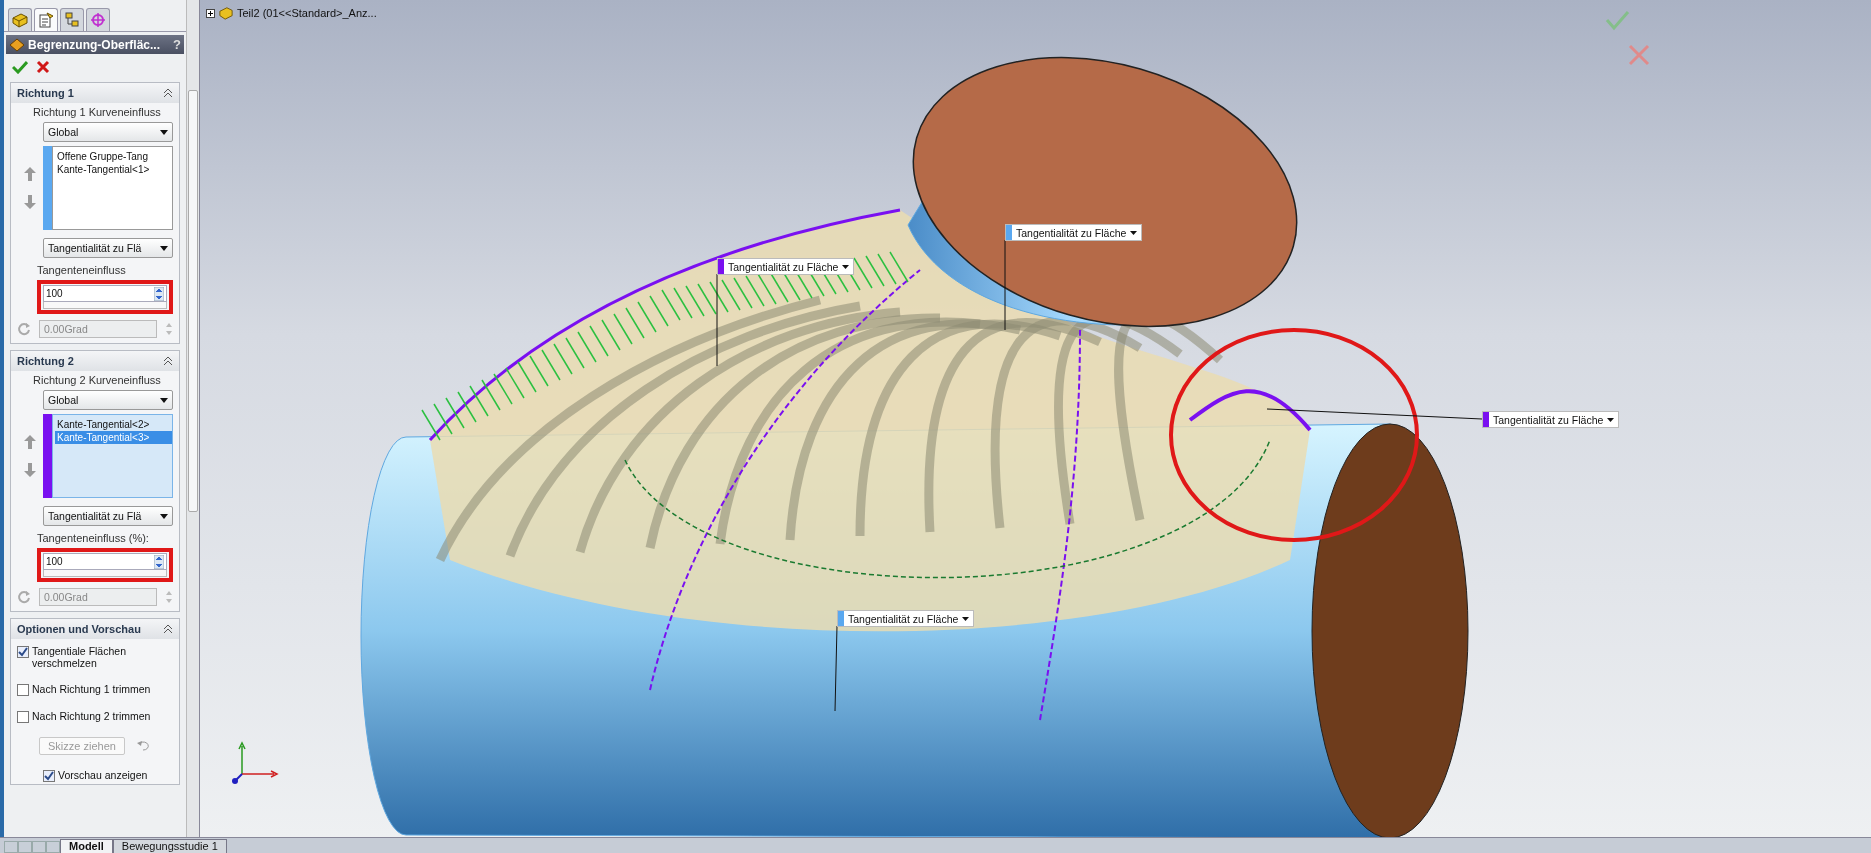 Image resolution: width=1871 pixels, height=853 pixels. I want to click on undo-icon, so click(142, 746).